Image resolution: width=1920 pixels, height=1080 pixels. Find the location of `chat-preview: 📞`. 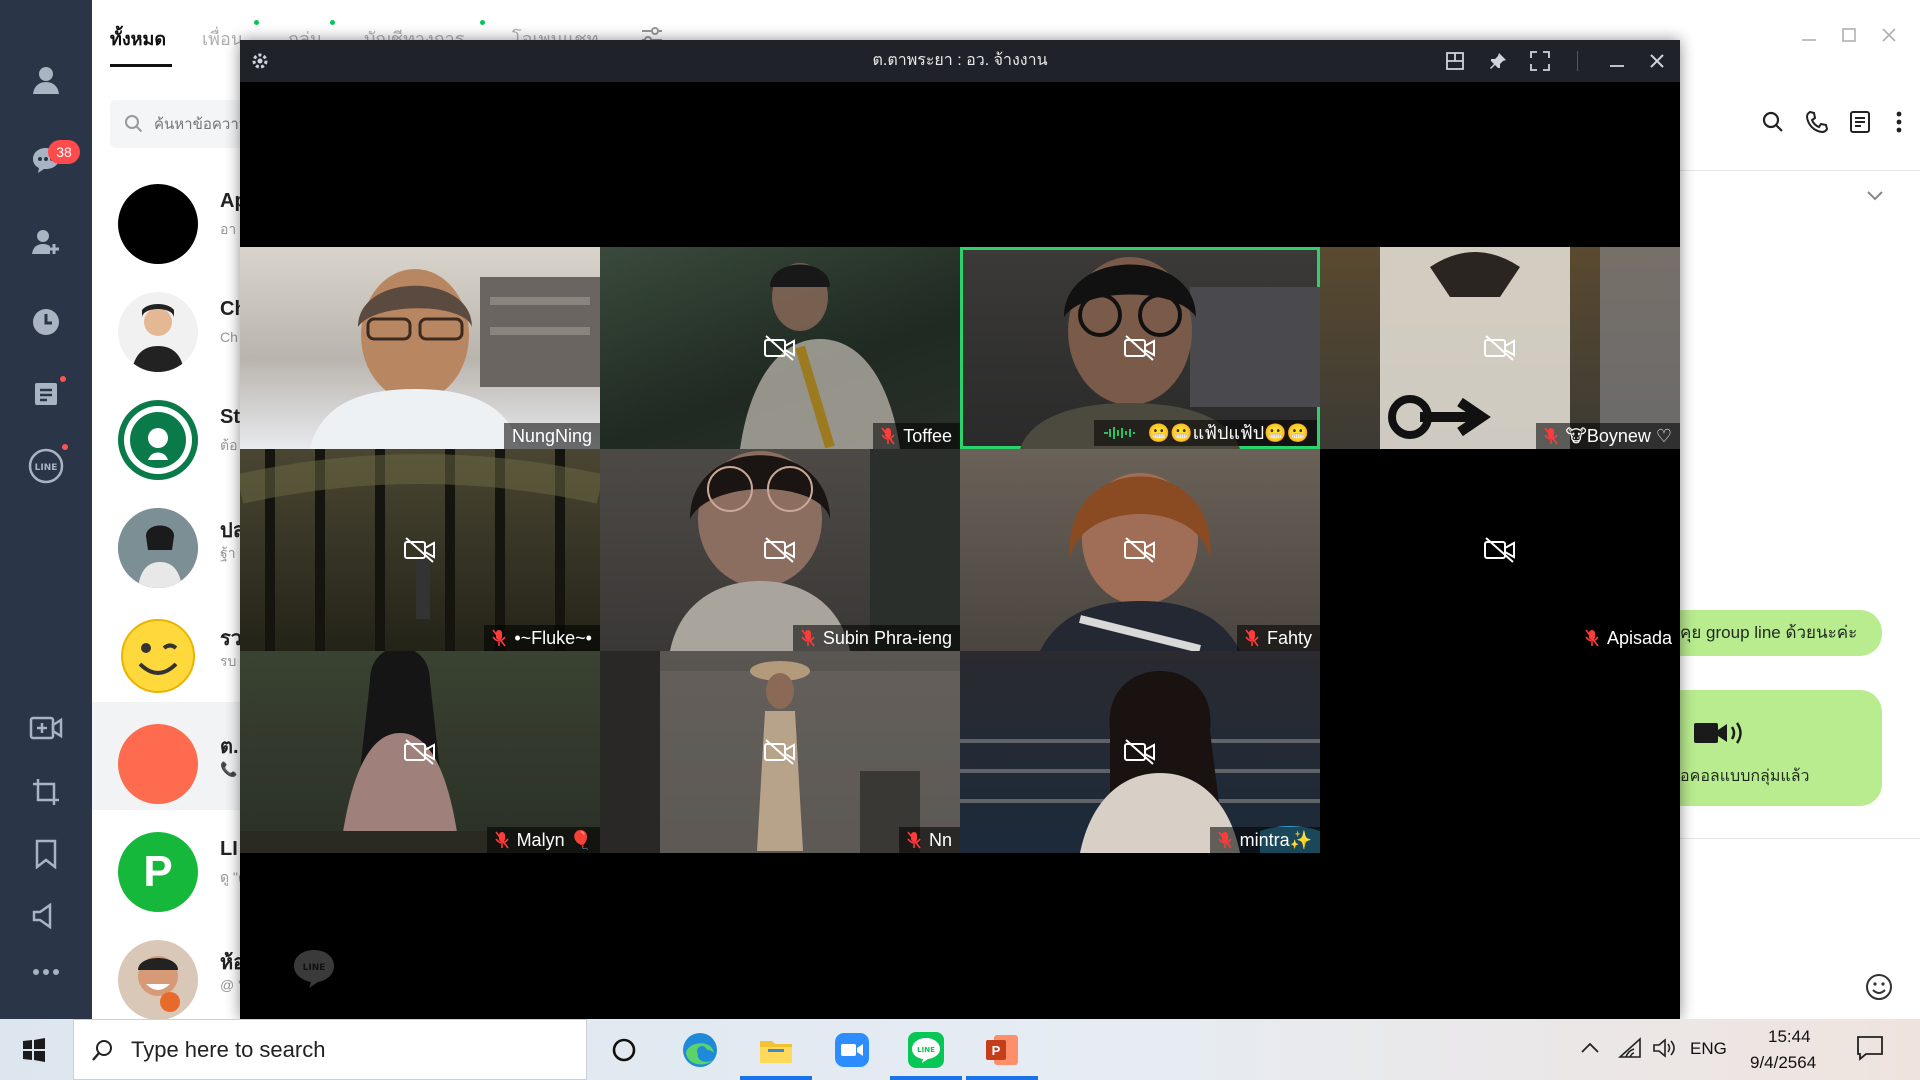

chat-preview: 📞 is located at coordinates (229, 769).